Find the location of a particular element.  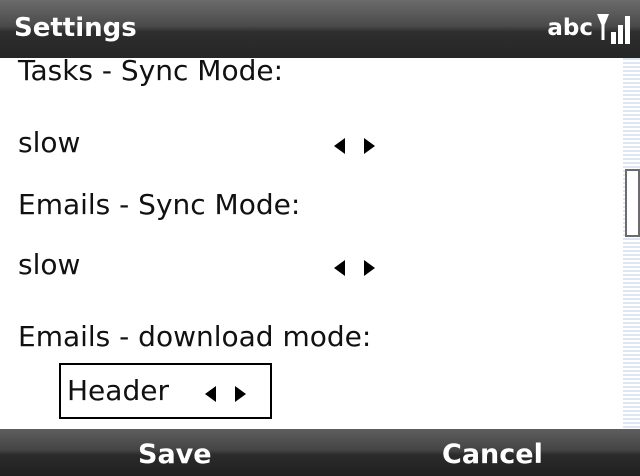

cancel-button: Cancel is located at coordinates (492, 455).